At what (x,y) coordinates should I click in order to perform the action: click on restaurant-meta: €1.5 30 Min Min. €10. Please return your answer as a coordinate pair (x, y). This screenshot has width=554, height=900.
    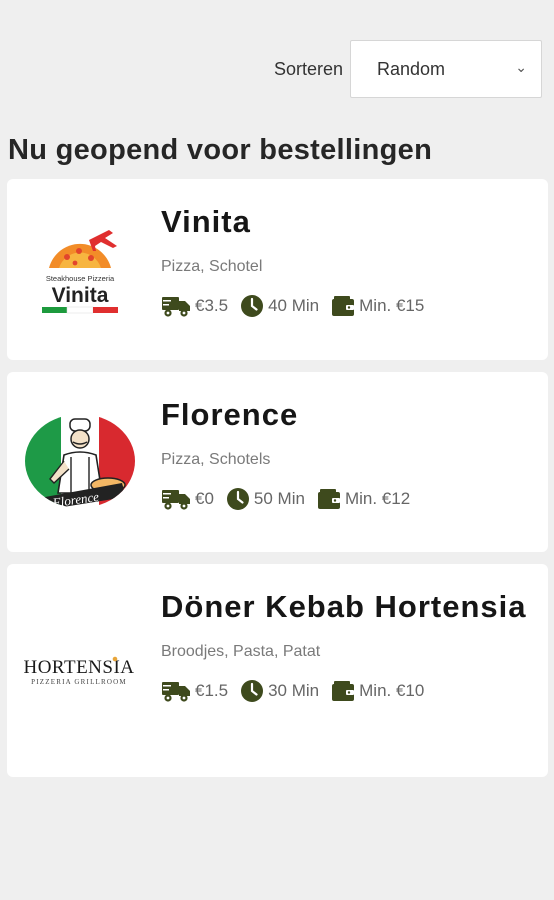
    Looking at the image, I should click on (349, 691).